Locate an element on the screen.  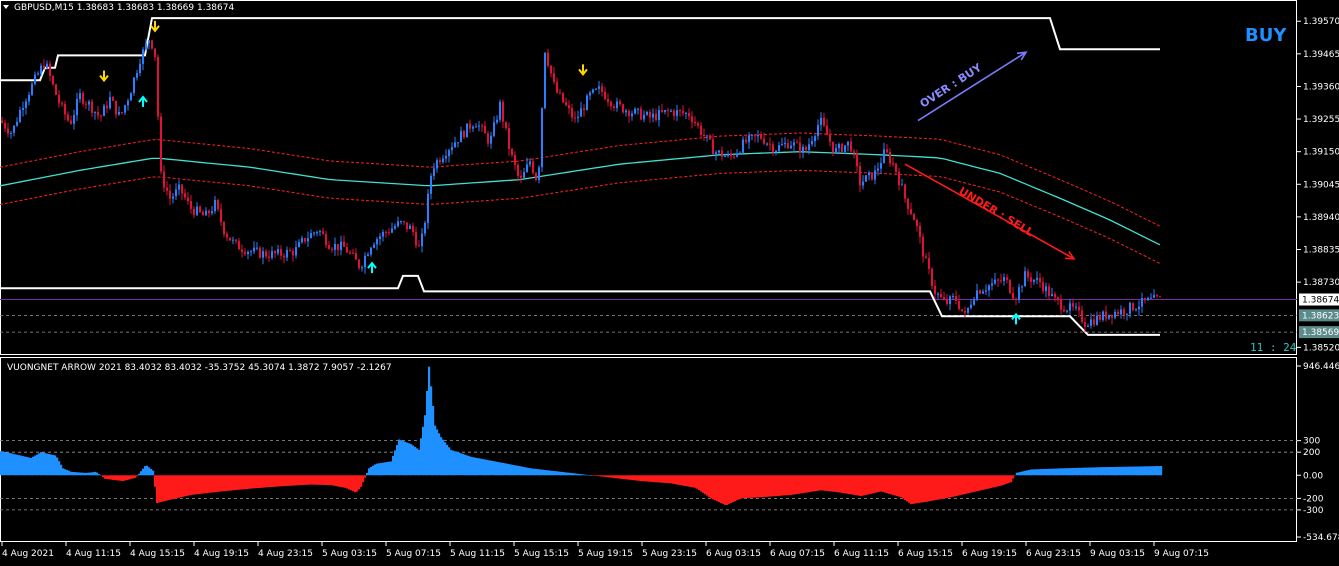
time-axis-label: 6 Aug 03:15 is located at coordinates (733, 554).